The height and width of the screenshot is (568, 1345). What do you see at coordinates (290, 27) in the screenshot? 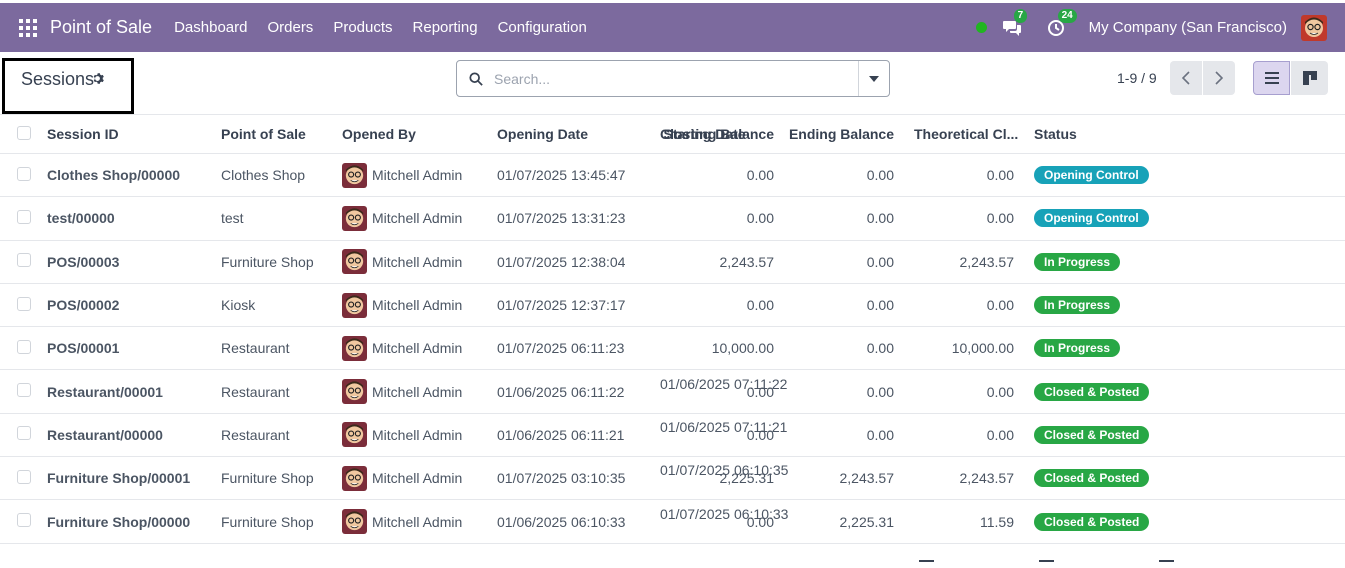
I see `menu-orders: Orders` at bounding box center [290, 27].